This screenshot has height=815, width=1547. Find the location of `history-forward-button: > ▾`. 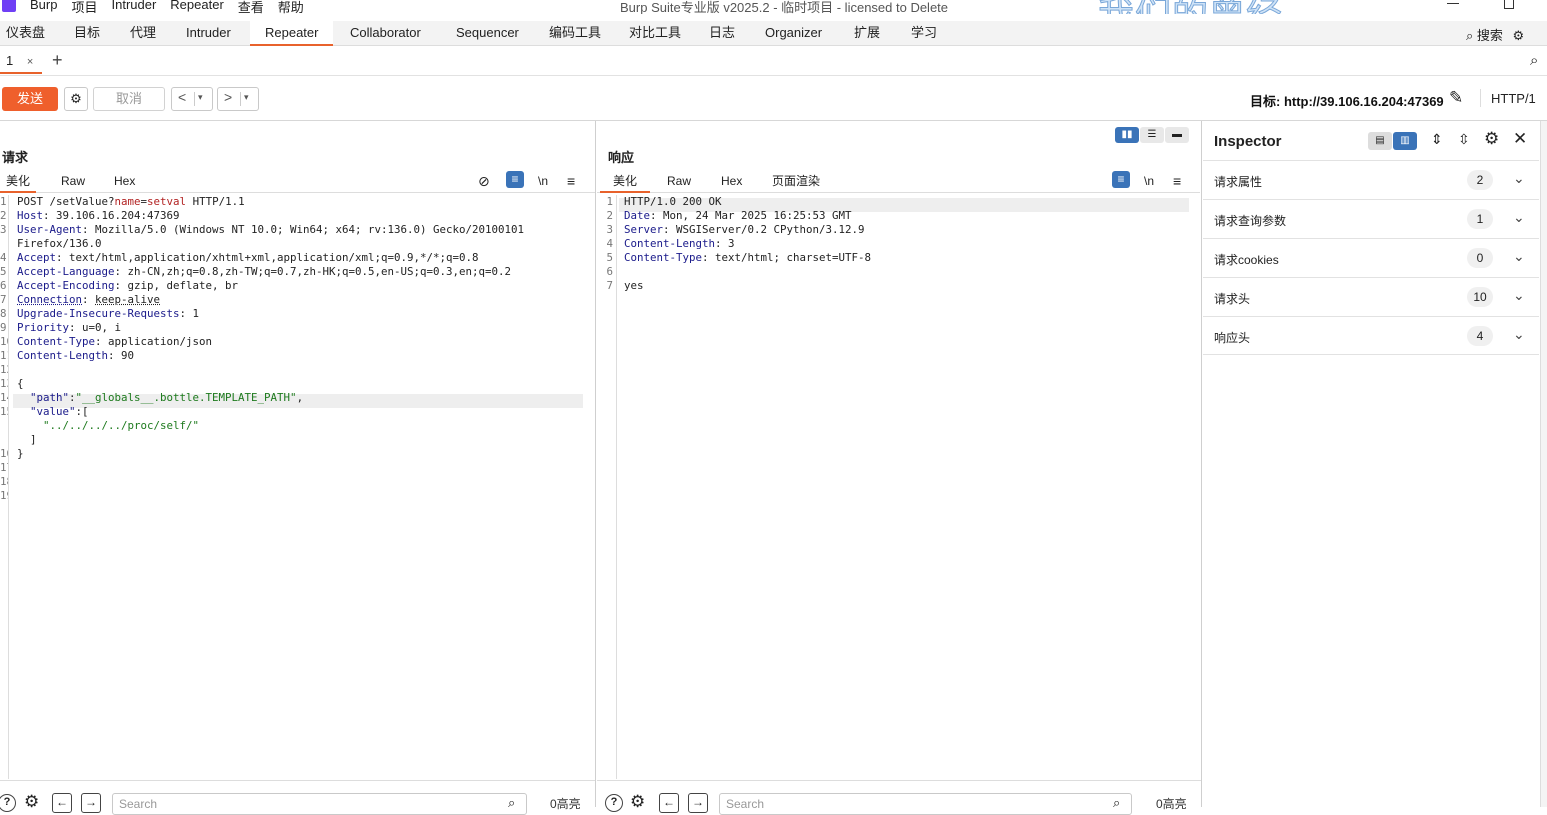

history-forward-button: > ▾ is located at coordinates (238, 99).